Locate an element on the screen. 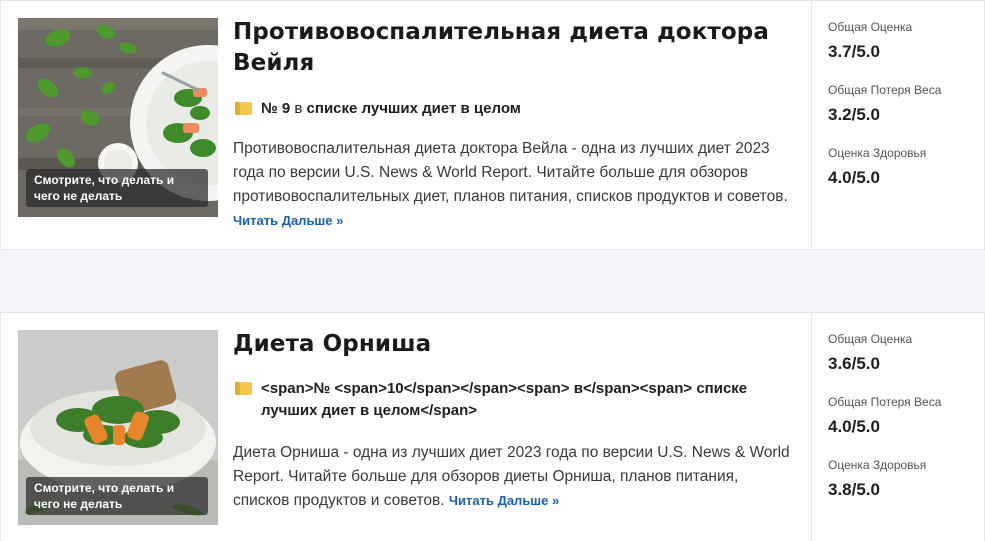 The height and width of the screenshot is (541, 985). overall-score-value: 3.6/5.0 is located at coordinates (854, 363).